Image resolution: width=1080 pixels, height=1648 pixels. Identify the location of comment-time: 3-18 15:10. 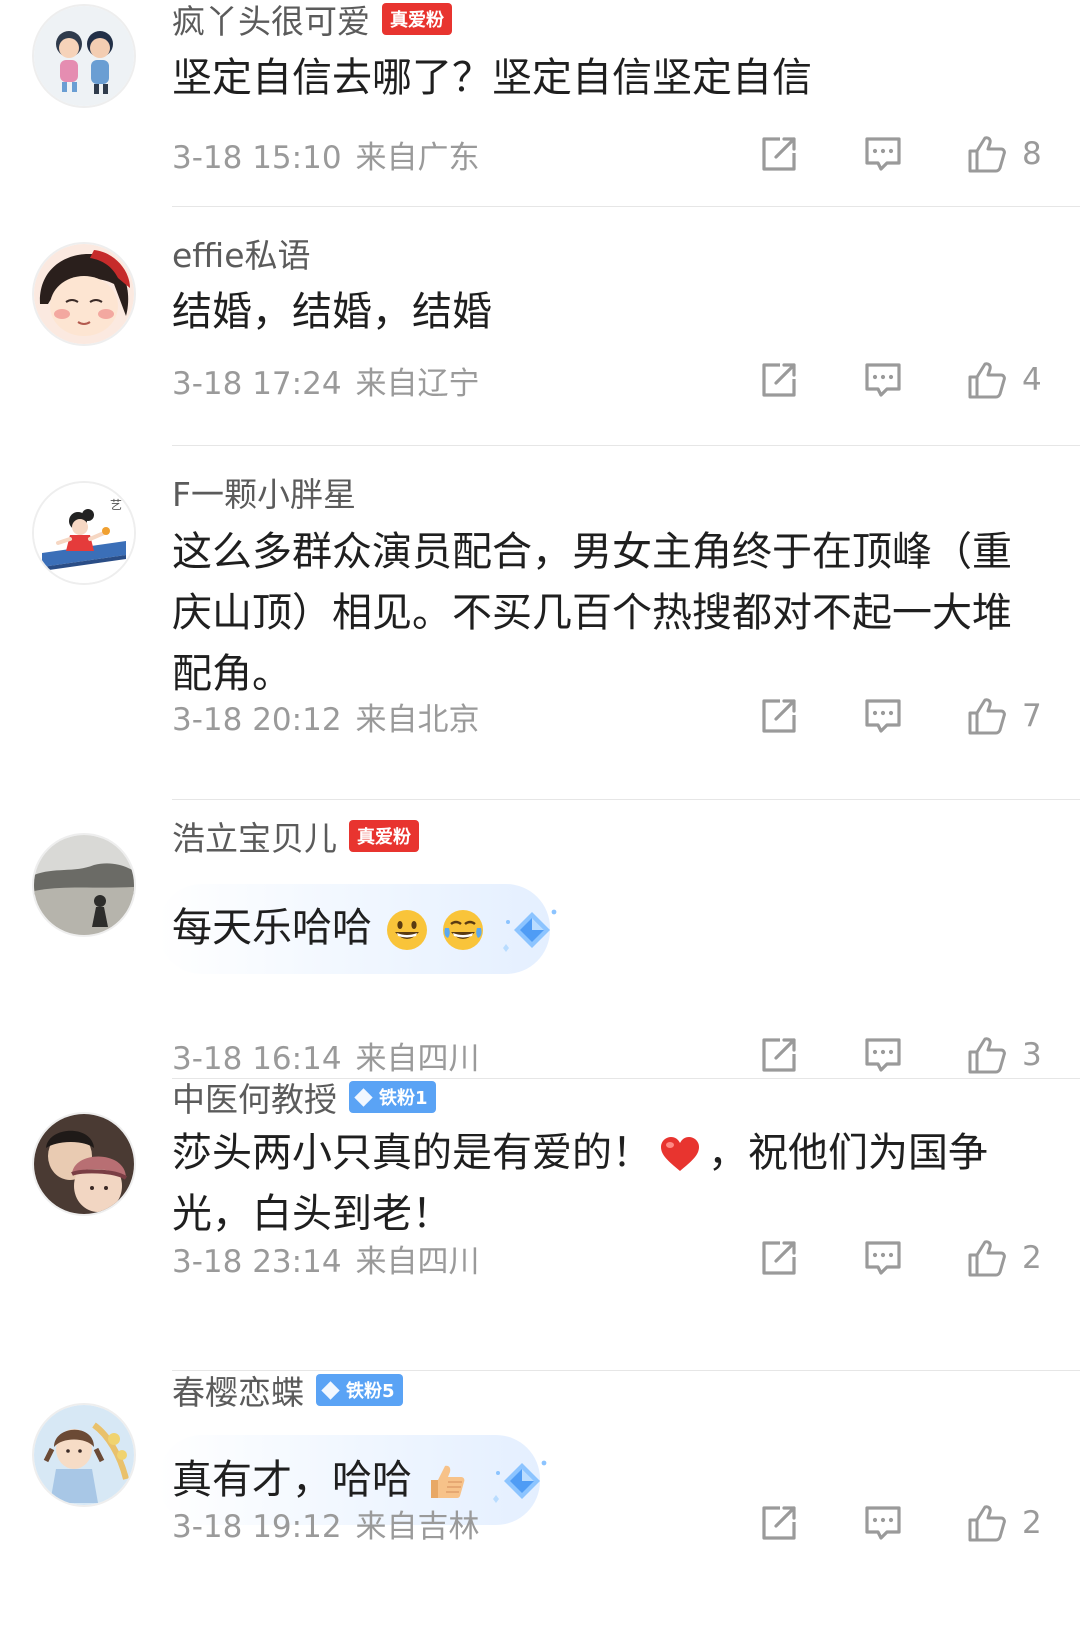
(257, 157).